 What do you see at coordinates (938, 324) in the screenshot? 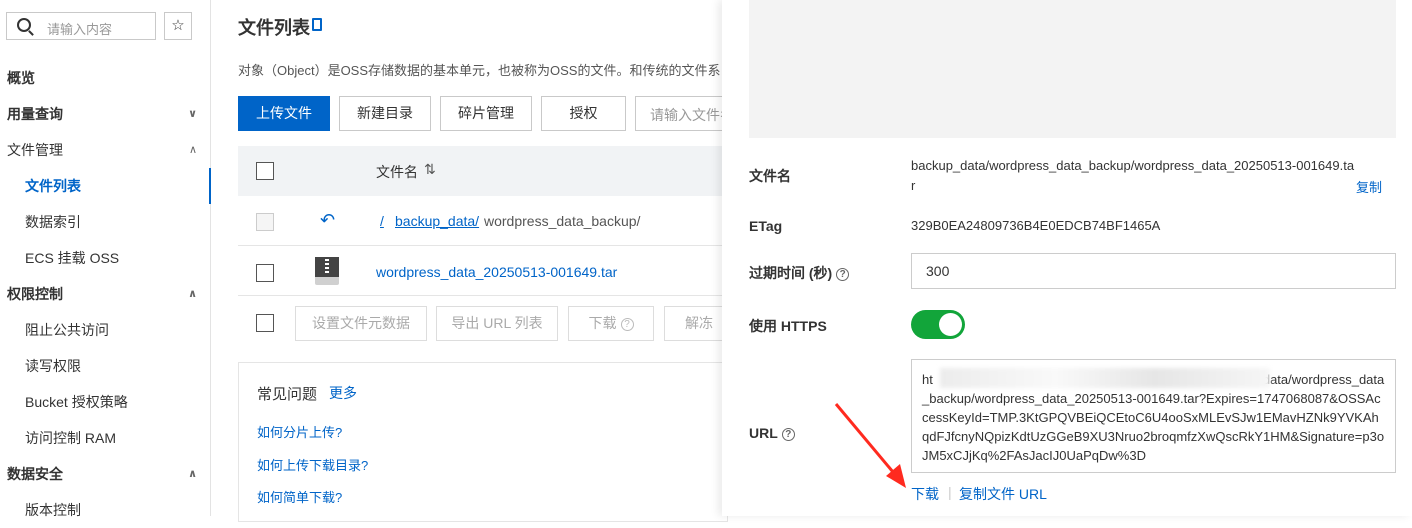
I see `https-toggle` at bounding box center [938, 324].